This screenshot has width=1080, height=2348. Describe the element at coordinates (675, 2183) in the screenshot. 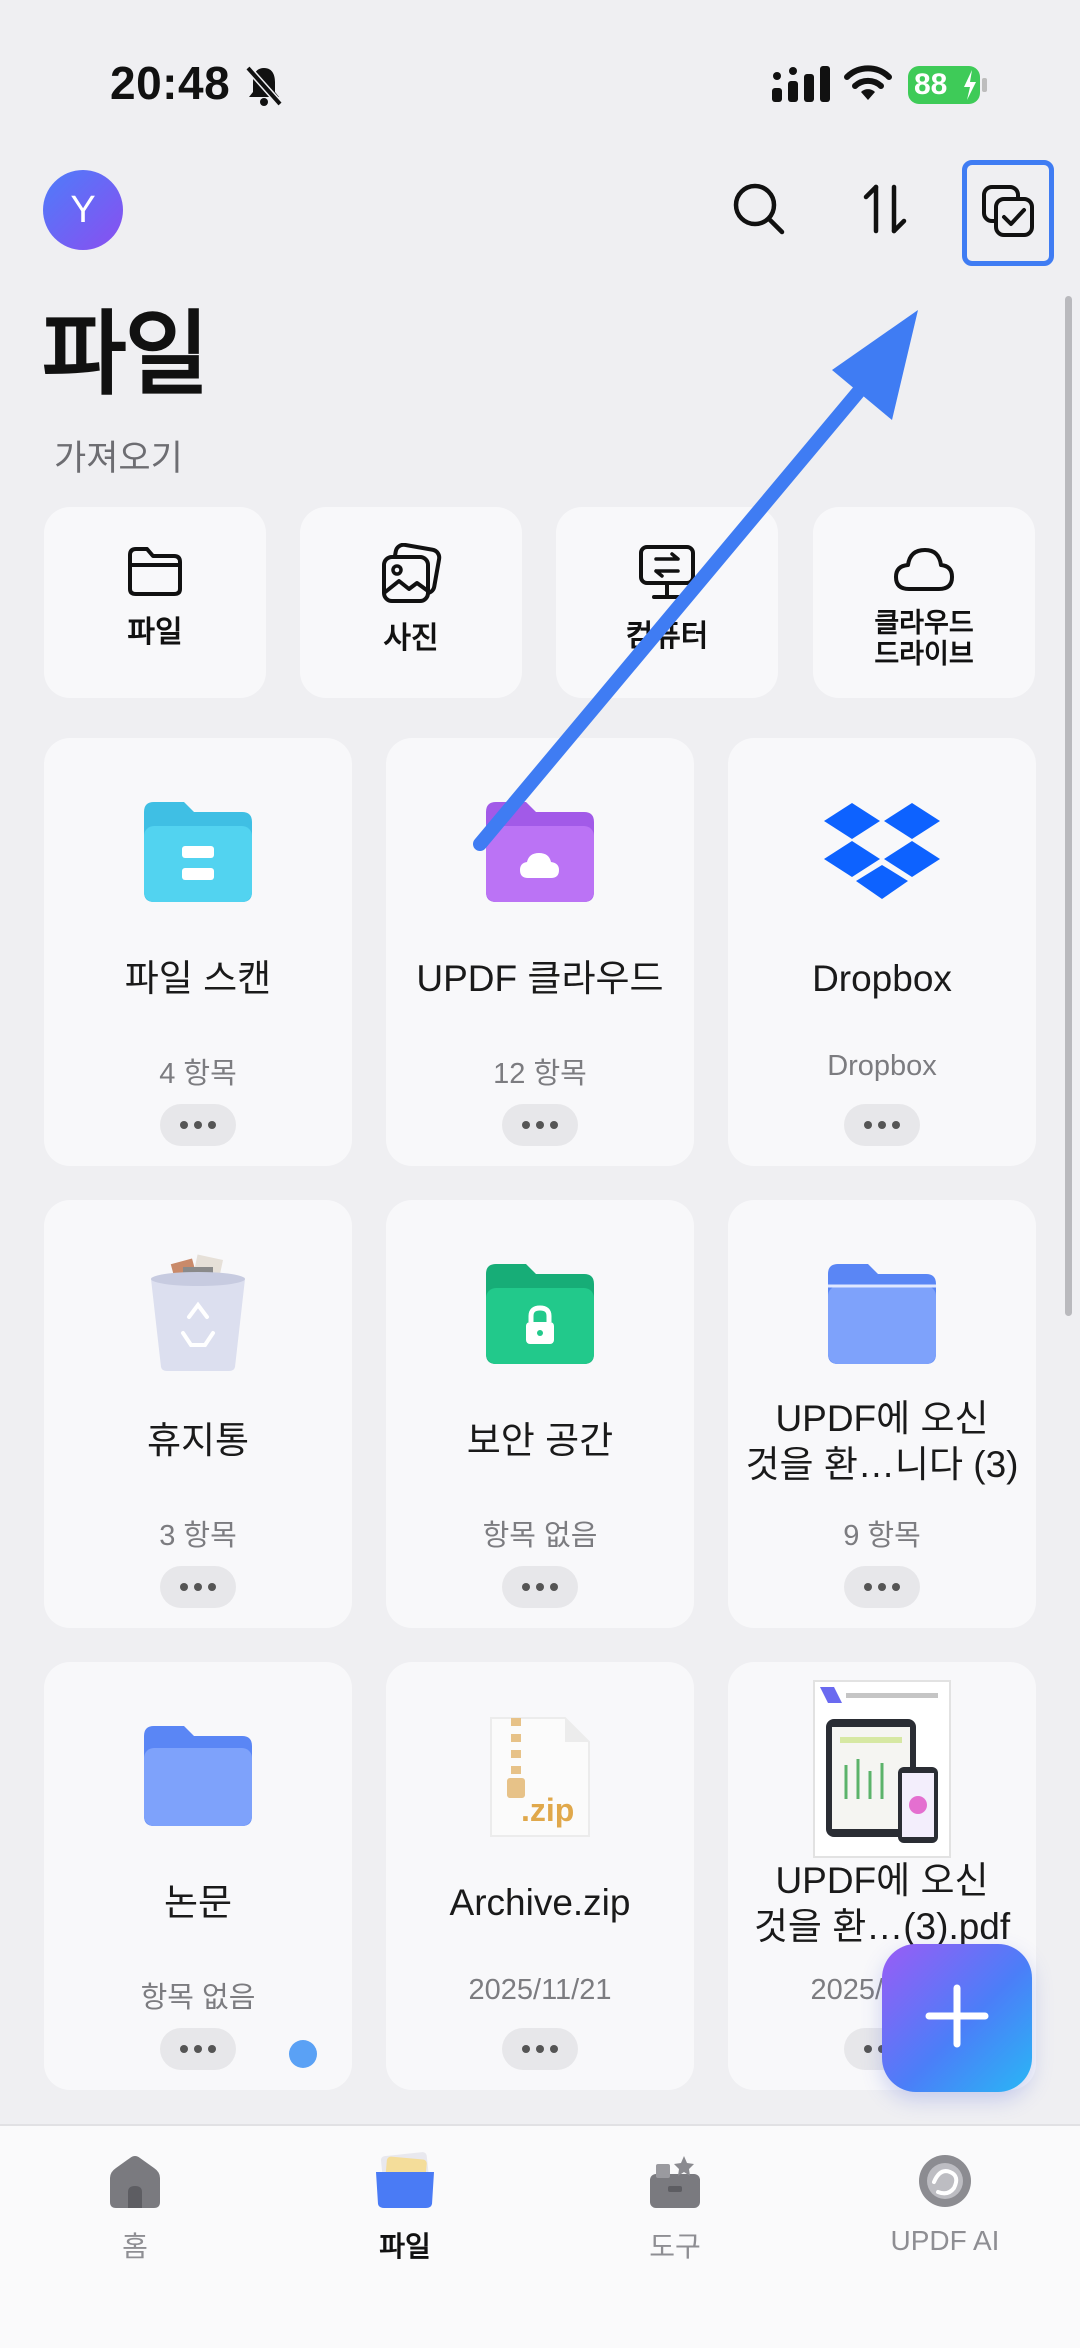

I see `tools-icon` at that location.